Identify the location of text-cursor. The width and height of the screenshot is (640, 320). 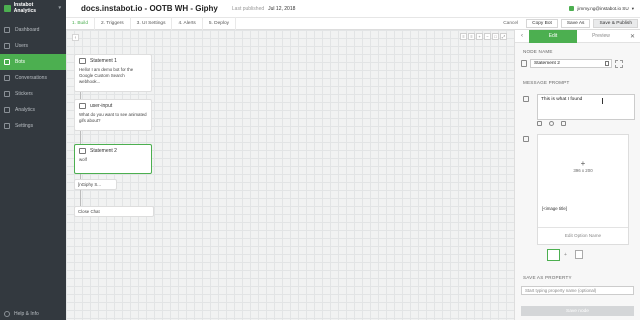
(602, 101).